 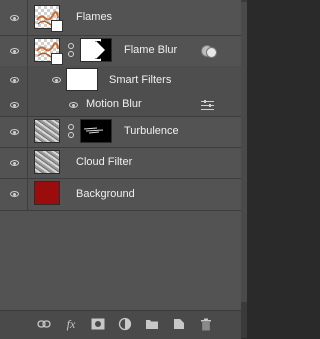 I want to click on layer-row-smart-filters: Smart Filters, so click(x=120, y=80).